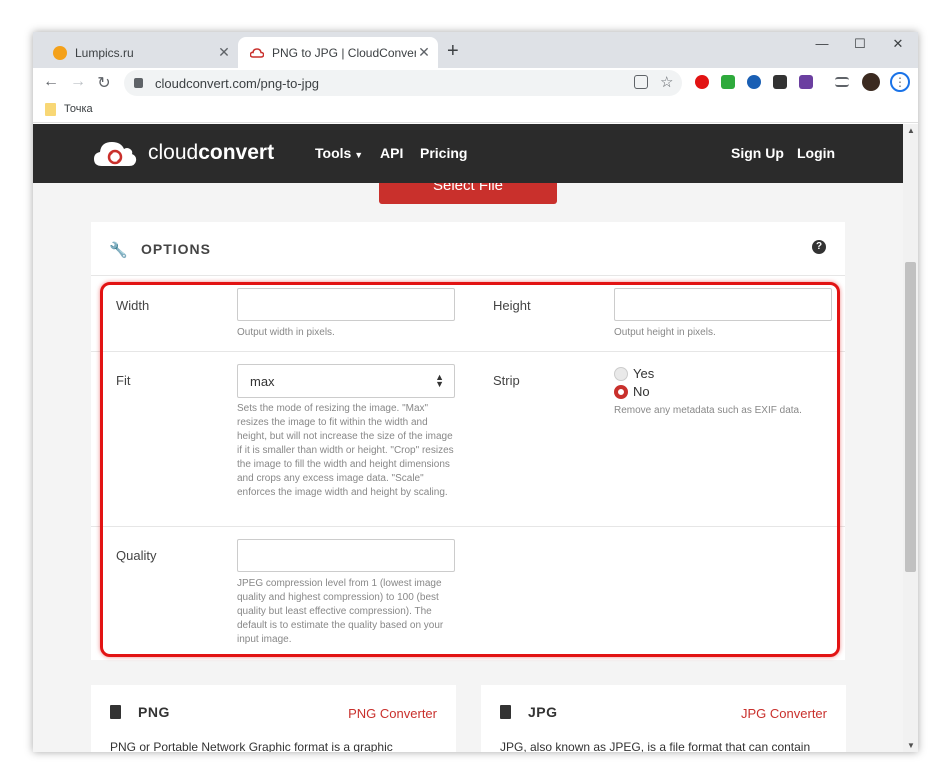 This screenshot has width=950, height=784. What do you see at coordinates (257, 52) in the screenshot?
I see `cloudconvert-favicon-icon` at bounding box center [257, 52].